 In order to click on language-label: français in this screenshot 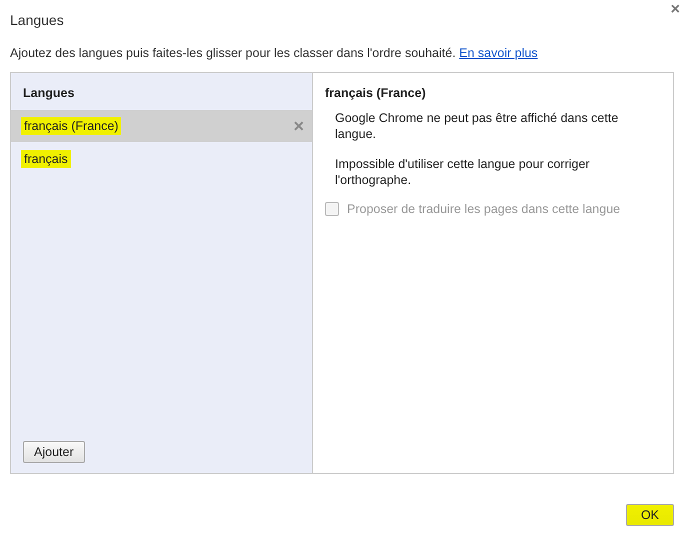, I will do `click(46, 159)`.